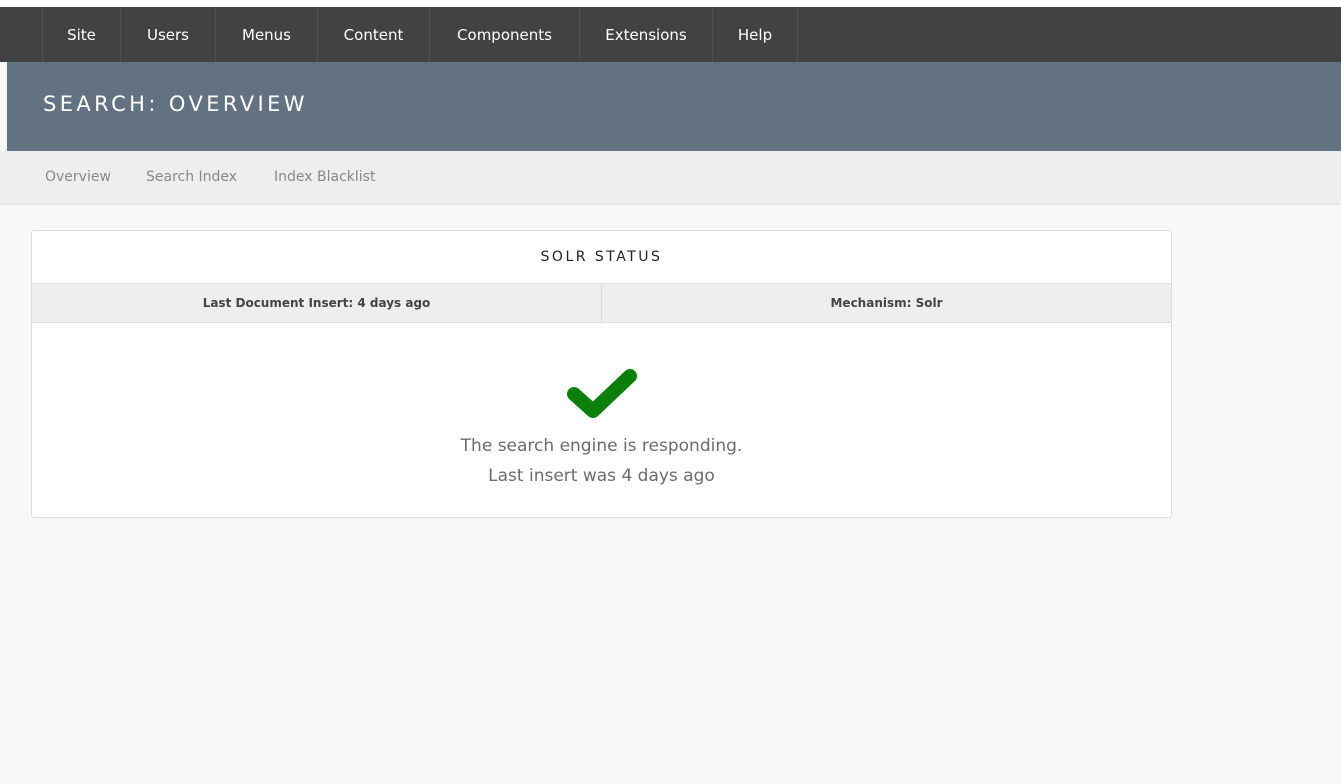 The image size is (1341, 784). I want to click on nav-item-components: Components, so click(505, 34).